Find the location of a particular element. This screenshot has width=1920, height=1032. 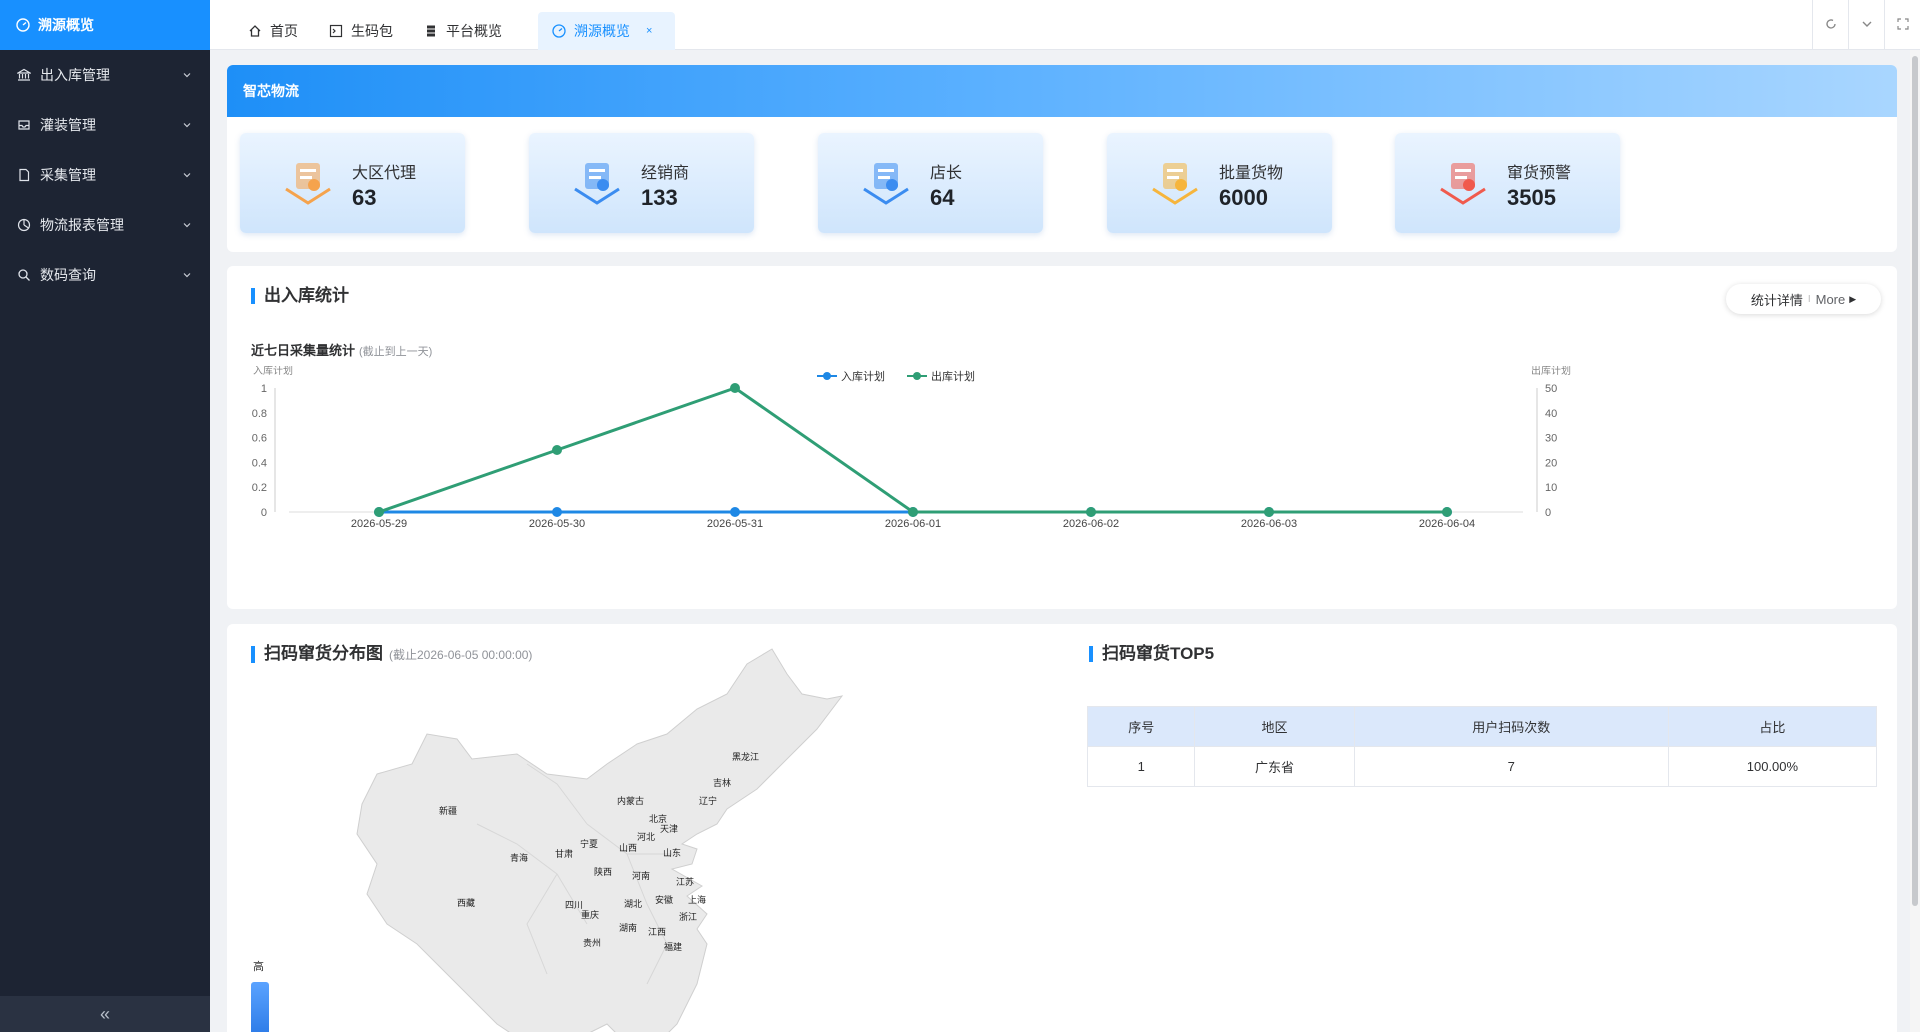

map-province-label: 陕西 is located at coordinates (603, 871).